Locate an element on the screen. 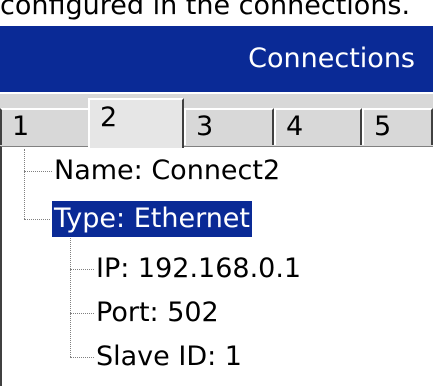  tab-3: 3 is located at coordinates (229, 126).